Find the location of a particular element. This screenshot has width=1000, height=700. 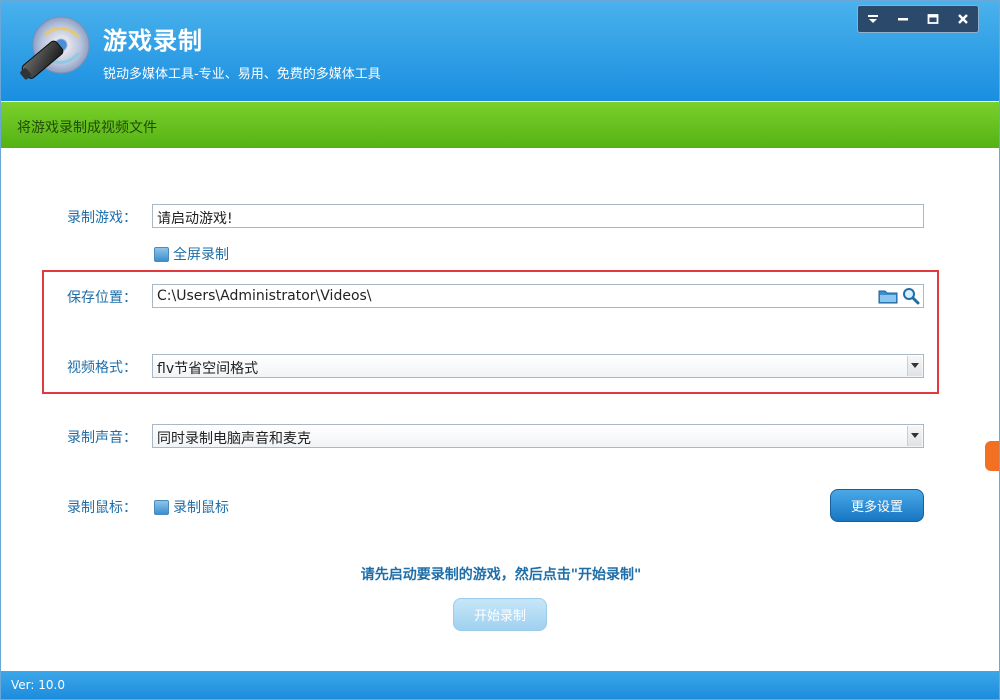

folder-icon is located at coordinates (888, 296).